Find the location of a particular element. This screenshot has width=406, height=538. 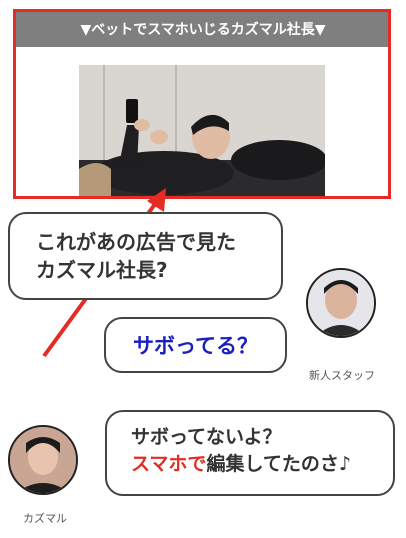

bubble-text: サボってる？ is located at coordinates (195, 346).